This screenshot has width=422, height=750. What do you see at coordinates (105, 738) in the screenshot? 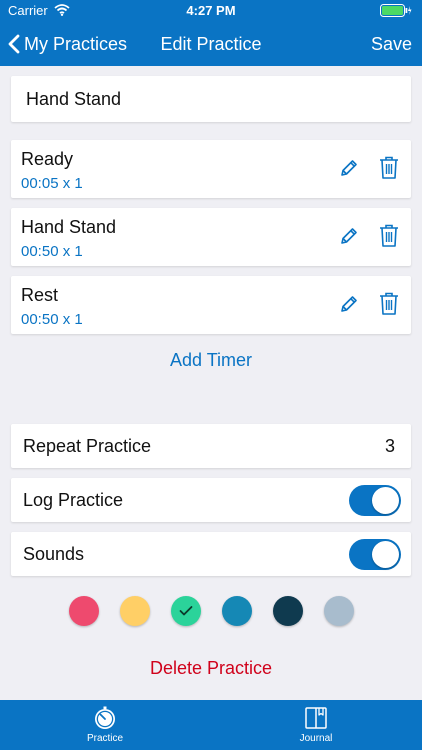
I see `tab-practice-label: Practice` at bounding box center [105, 738].